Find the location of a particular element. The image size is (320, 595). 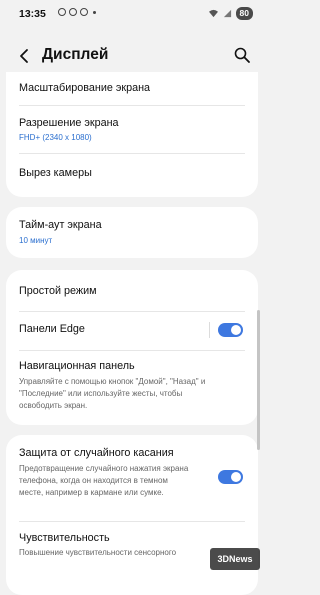

toggle-separator is located at coordinates (209, 330).